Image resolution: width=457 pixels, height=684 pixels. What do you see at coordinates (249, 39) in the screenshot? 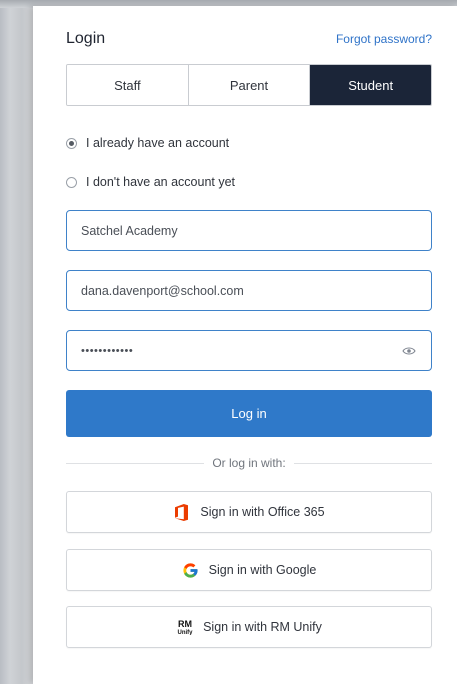
I see `login-header: Login Forgot password?` at bounding box center [249, 39].